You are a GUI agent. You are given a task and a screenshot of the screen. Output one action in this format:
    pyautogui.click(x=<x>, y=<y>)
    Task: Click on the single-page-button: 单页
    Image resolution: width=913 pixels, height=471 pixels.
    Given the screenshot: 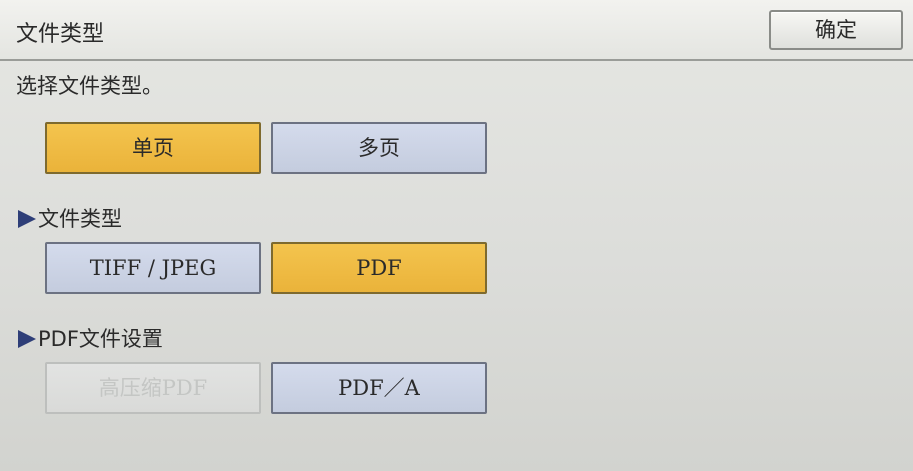 What is the action you would take?
    pyautogui.click(x=153, y=148)
    